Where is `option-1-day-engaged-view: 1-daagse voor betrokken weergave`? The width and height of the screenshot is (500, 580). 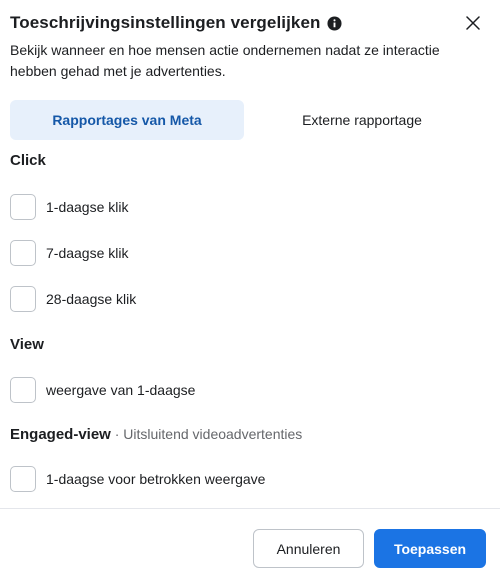
option-1-day-engaged-view: 1-daagse voor betrokken weergave is located at coordinates (137, 479).